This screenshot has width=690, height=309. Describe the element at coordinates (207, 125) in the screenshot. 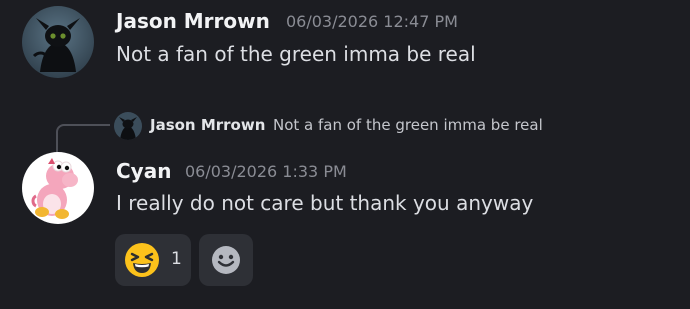

I see `reply-username: Jason Mrrown` at that location.